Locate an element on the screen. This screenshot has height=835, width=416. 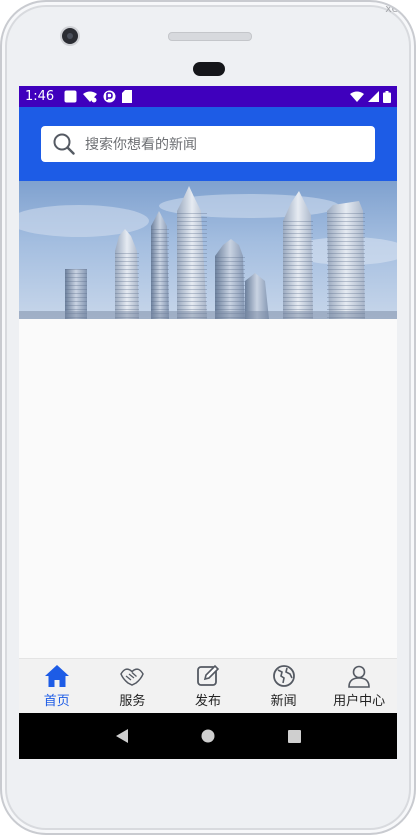
home-icon is located at coordinates (56, 675).